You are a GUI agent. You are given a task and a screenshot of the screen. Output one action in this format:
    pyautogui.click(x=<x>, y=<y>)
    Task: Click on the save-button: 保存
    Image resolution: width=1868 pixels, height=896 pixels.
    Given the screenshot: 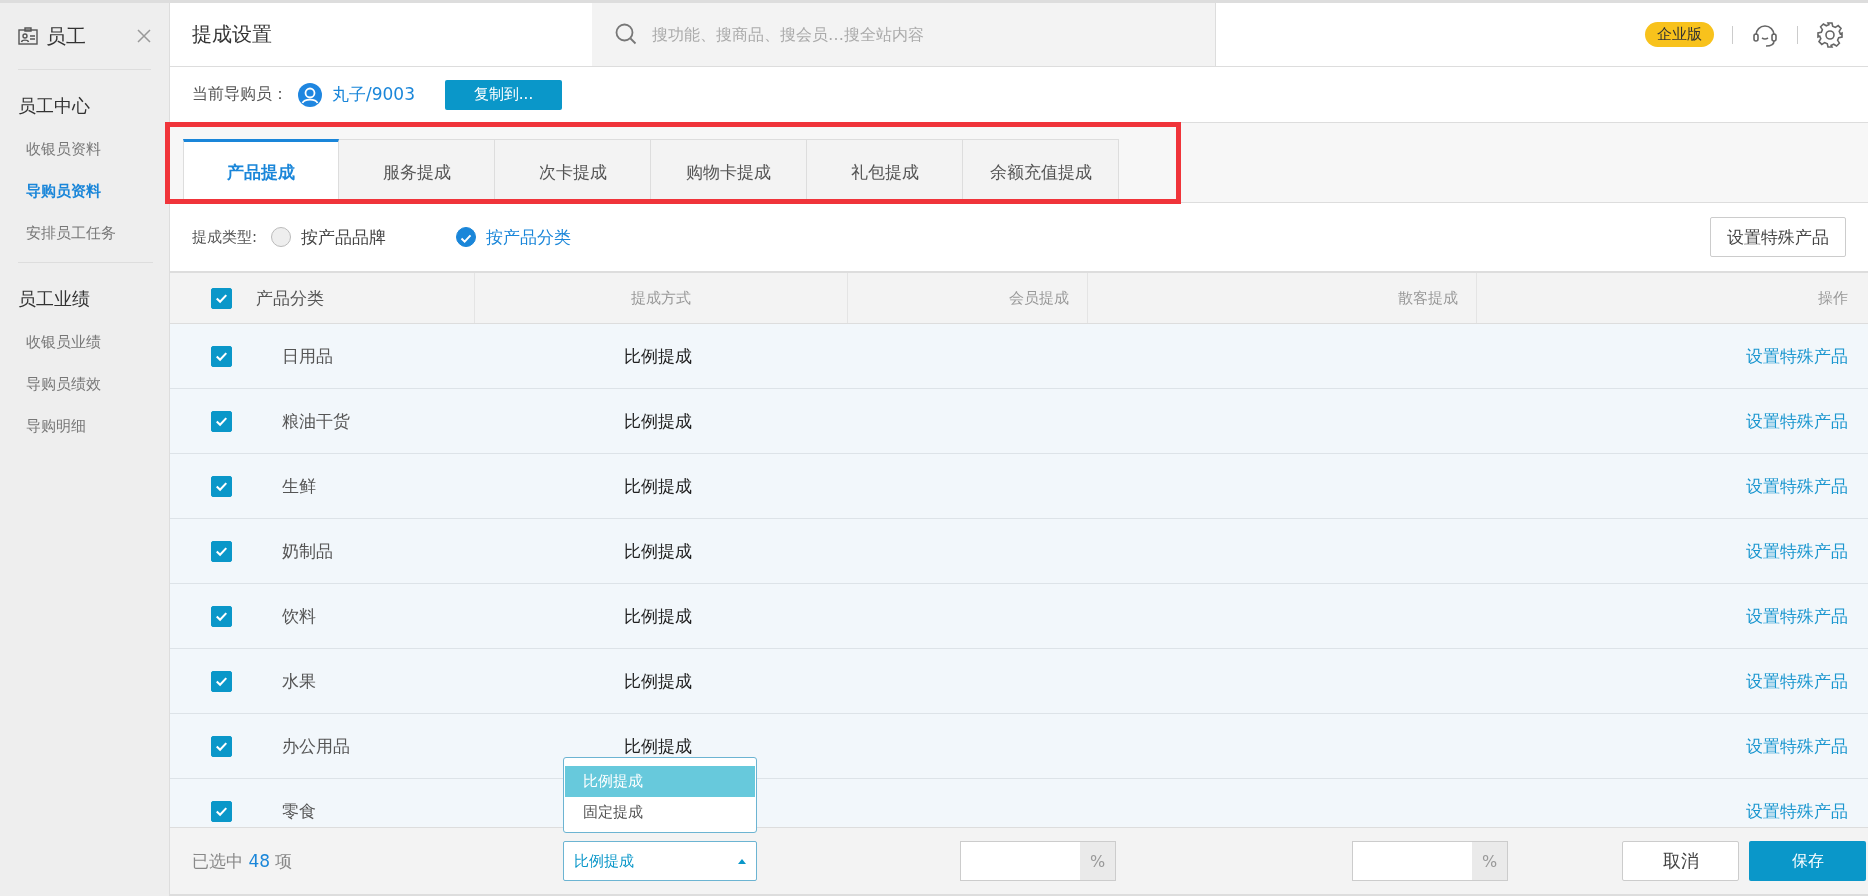 What is the action you would take?
    pyautogui.click(x=1807, y=861)
    